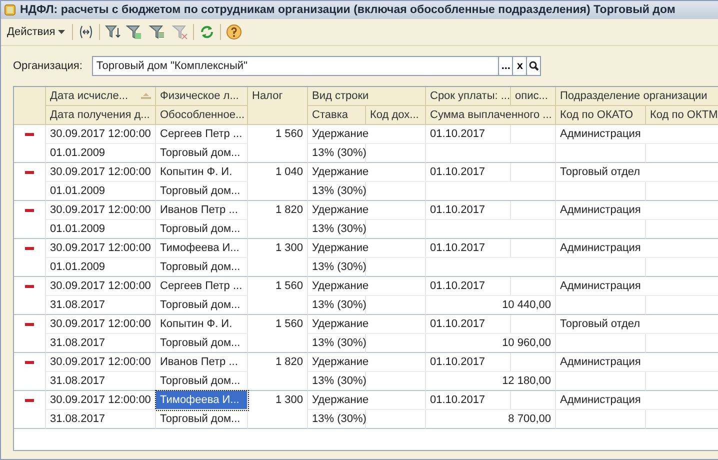 Image resolution: width=718 pixels, height=460 pixels. What do you see at coordinates (533, 66) in the screenshot?
I see `search-button` at bounding box center [533, 66].